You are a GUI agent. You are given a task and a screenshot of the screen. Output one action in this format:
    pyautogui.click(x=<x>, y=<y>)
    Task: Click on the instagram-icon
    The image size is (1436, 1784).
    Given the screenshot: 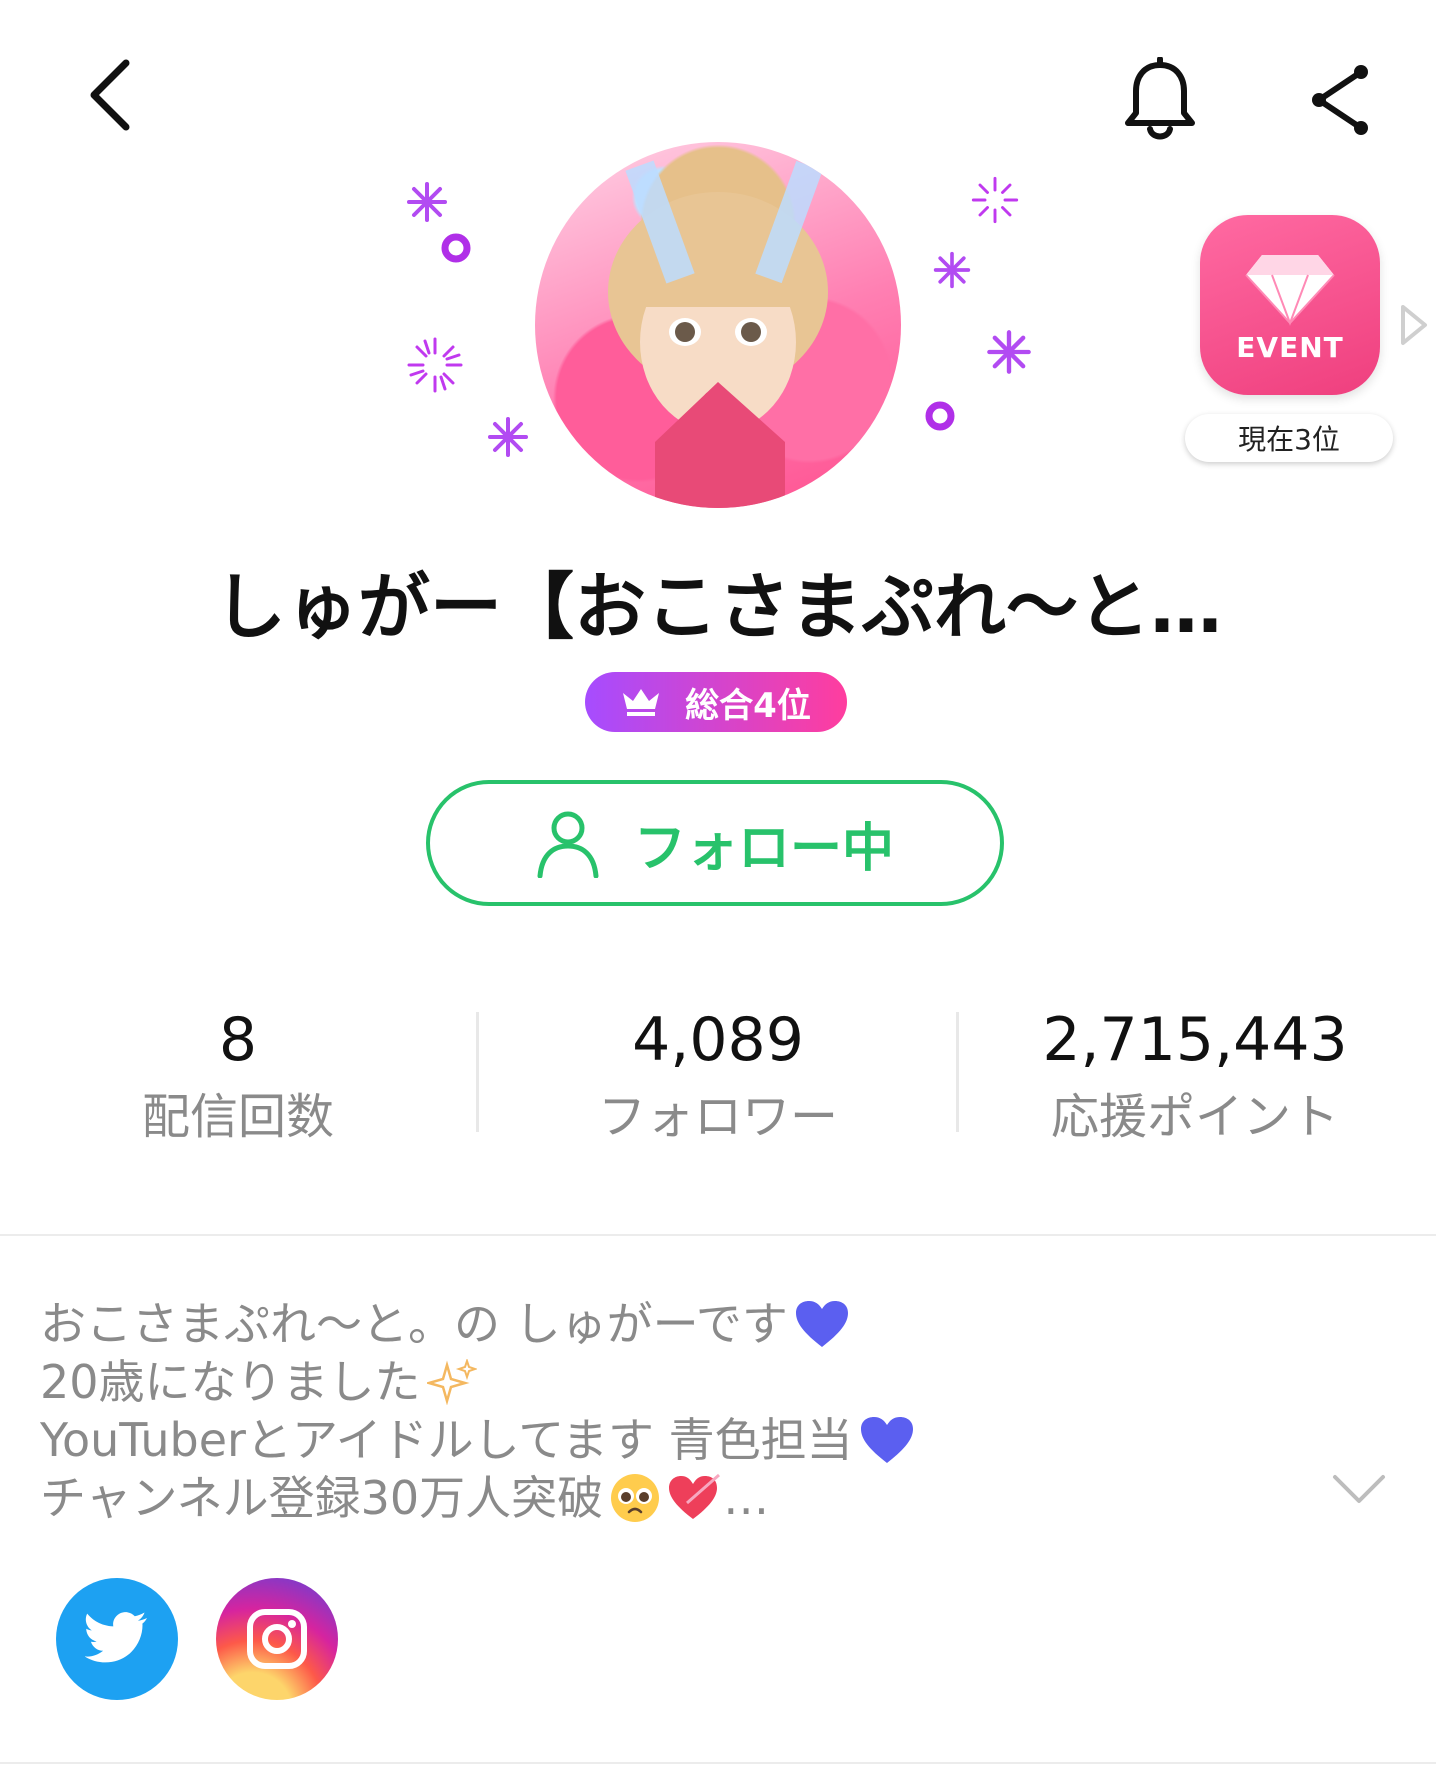 What is the action you would take?
    pyautogui.click(x=277, y=1639)
    